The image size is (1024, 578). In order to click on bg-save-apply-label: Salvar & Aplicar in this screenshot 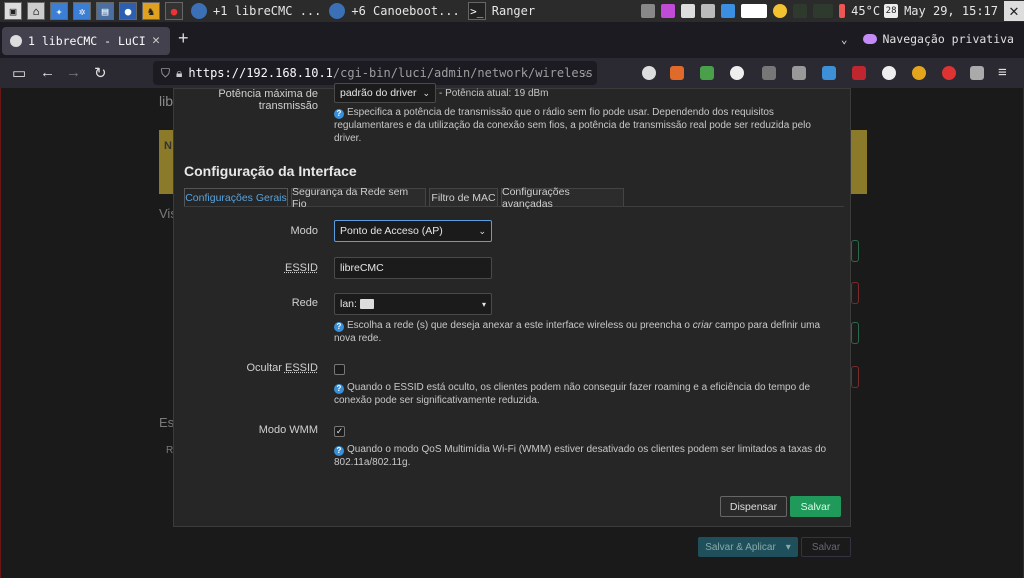, I will do `click(740, 547)`.